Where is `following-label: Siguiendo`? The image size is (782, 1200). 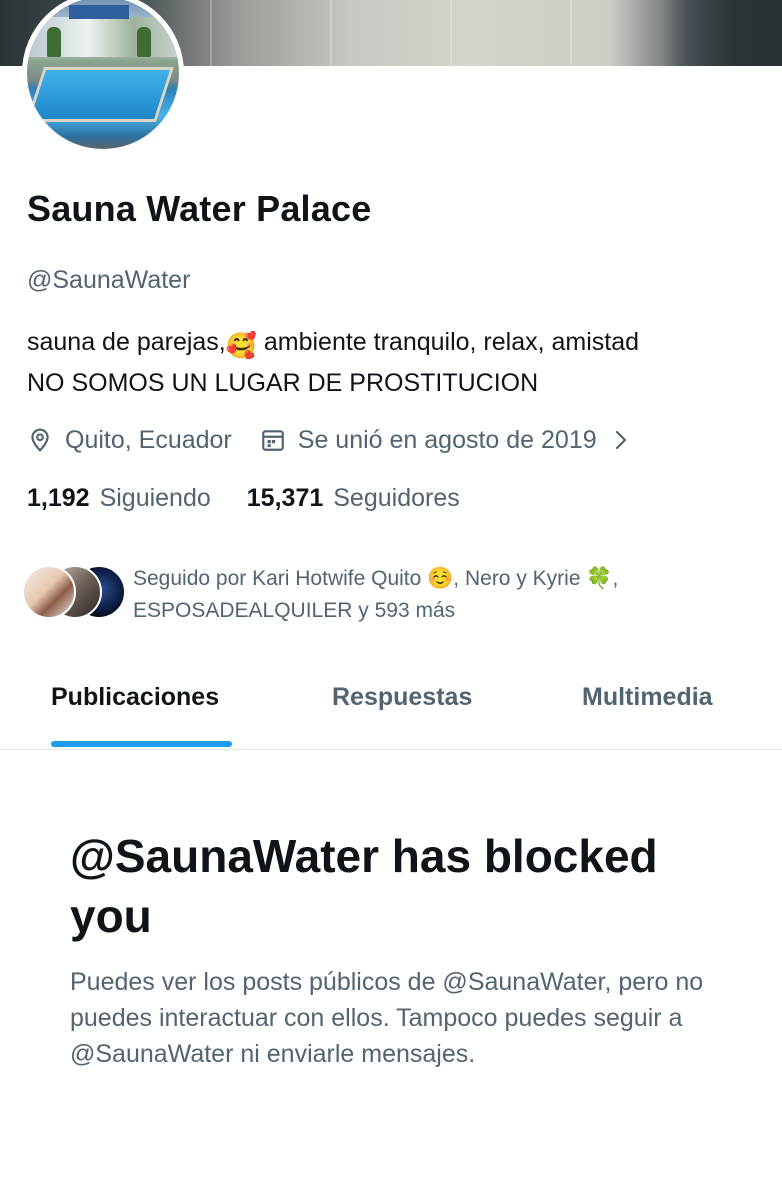 following-label: Siguiendo is located at coordinates (155, 498).